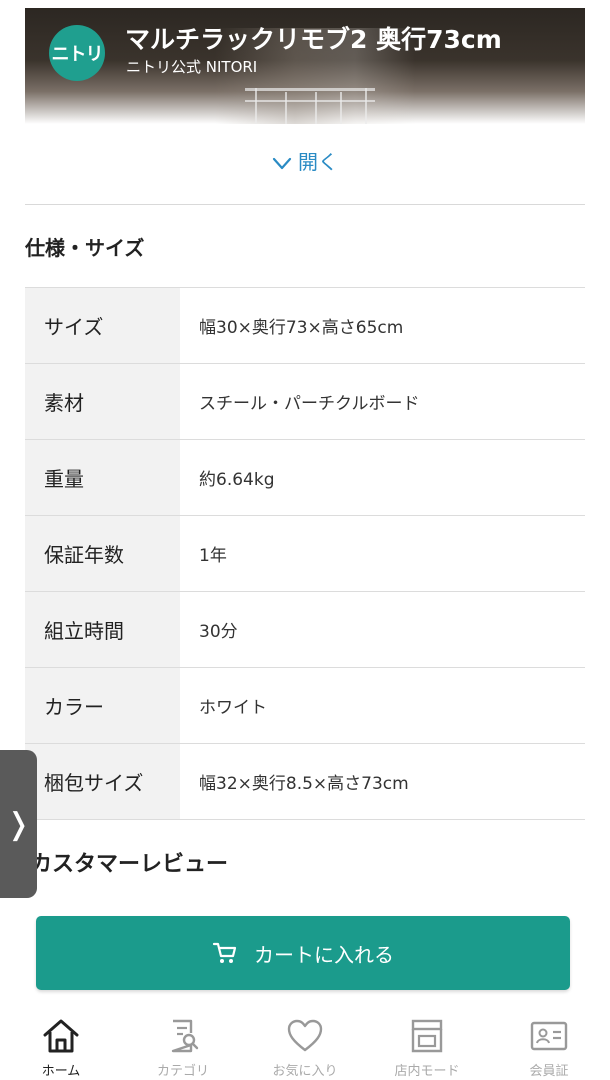 This screenshot has width=610, height=1080. Describe the element at coordinates (102, 553) in the screenshot. I see `spec-key: 保証年数` at that location.